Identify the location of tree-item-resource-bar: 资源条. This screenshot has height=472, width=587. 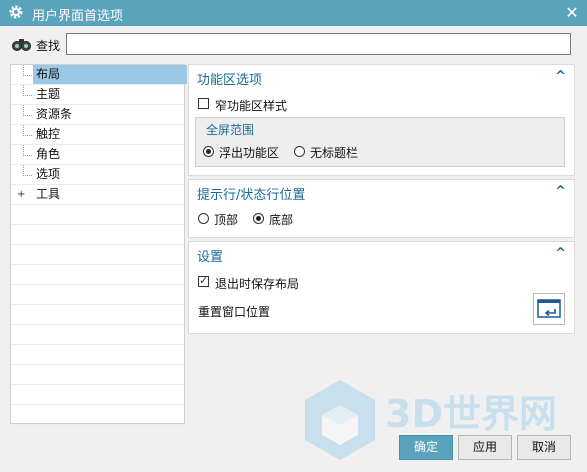
(97, 115).